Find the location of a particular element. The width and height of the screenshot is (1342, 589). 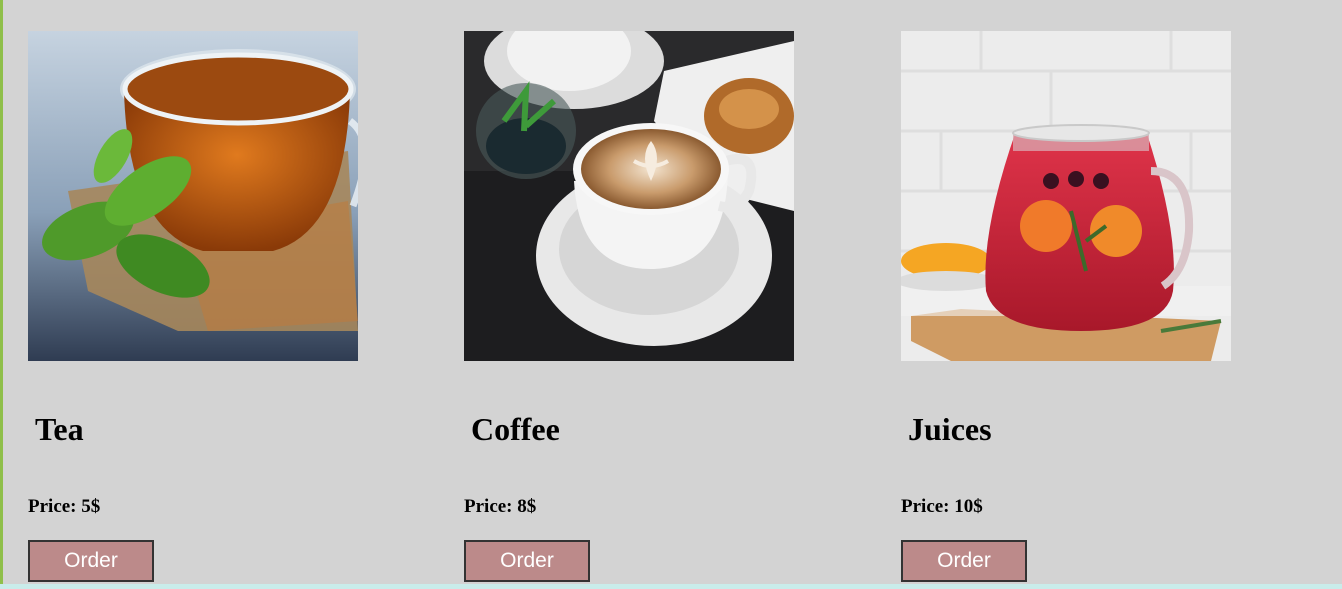

product-price-coffee: Price: 8$ is located at coordinates (500, 506).